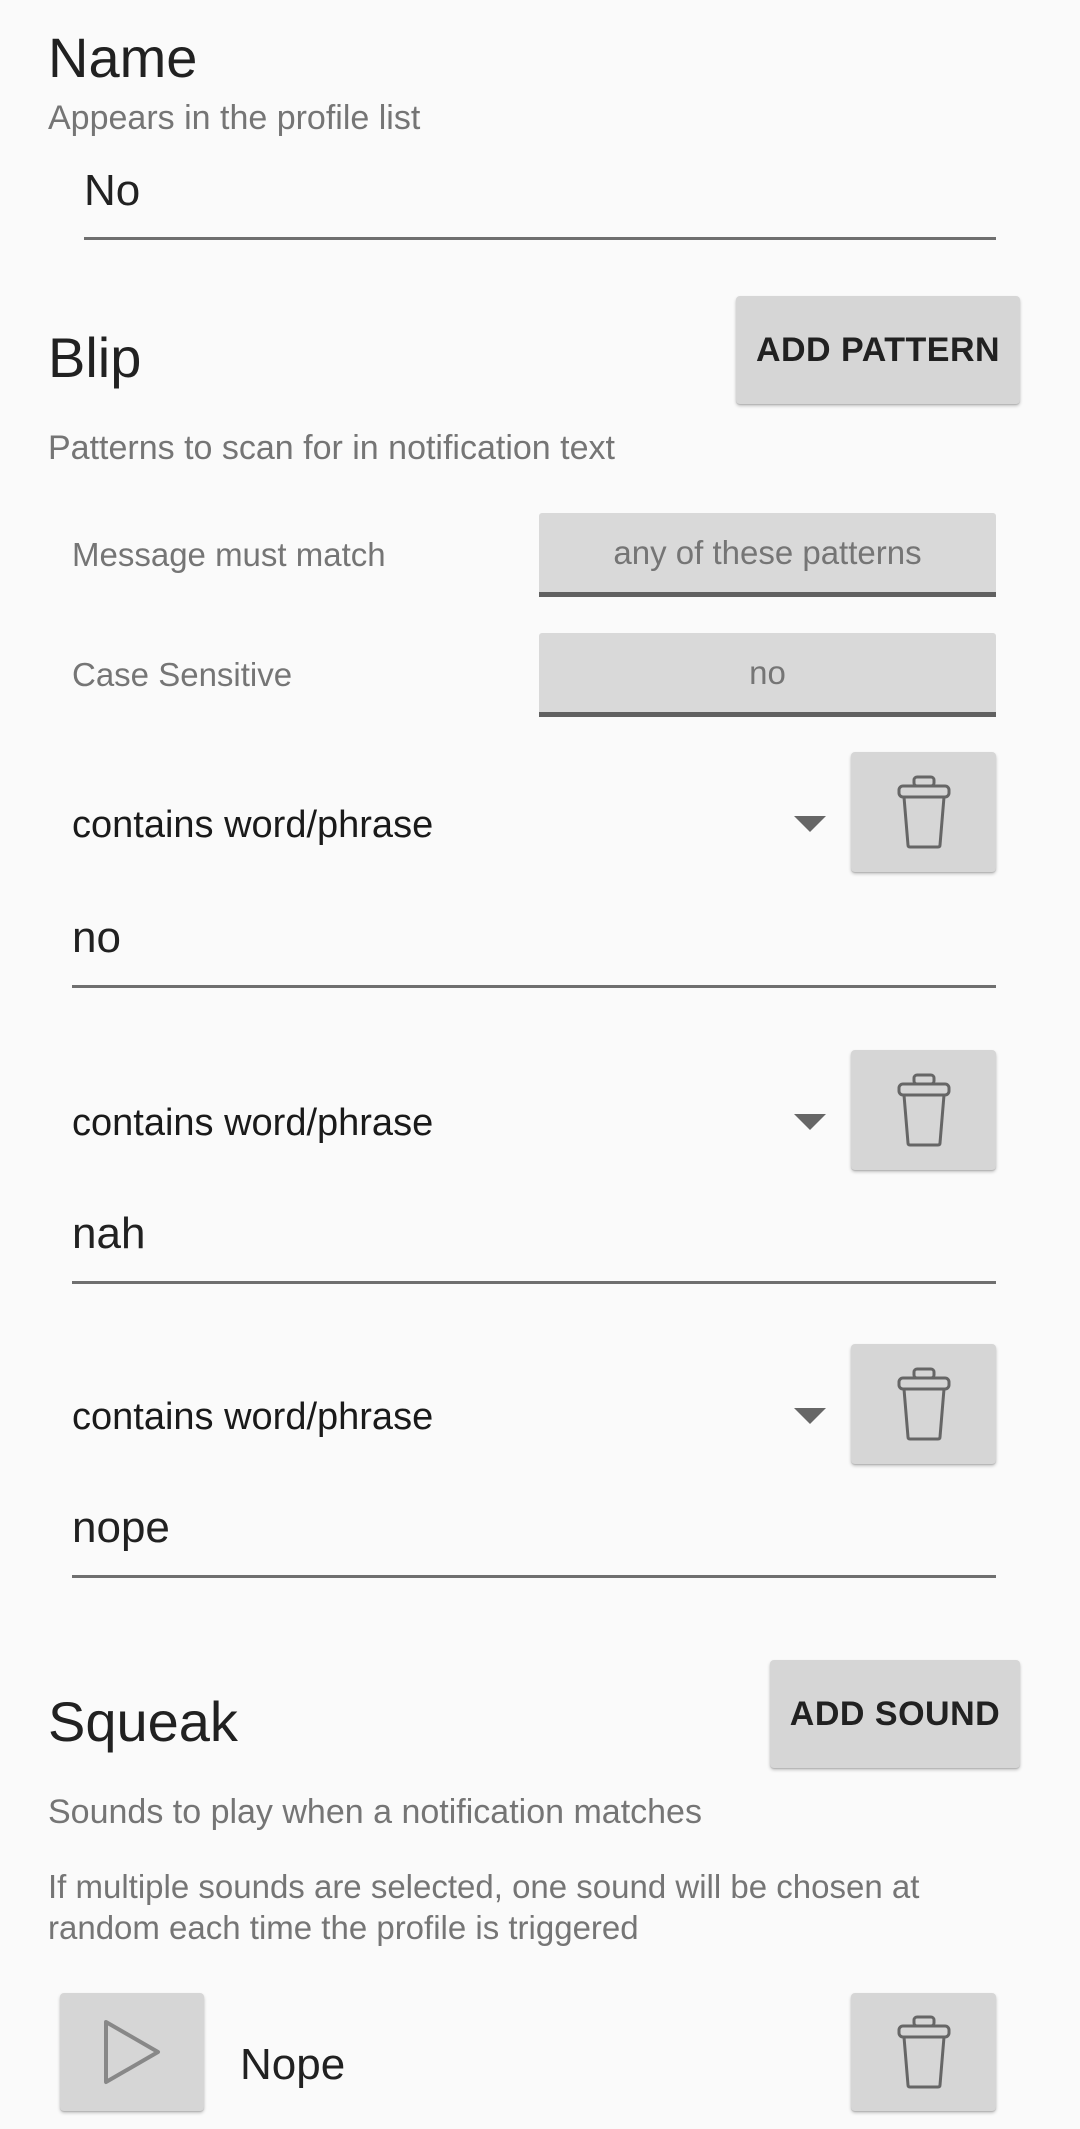 Image resolution: width=1080 pixels, height=2129 pixels. Describe the element at coordinates (452, 827) in the screenshot. I see `pattern-type-dropdown-1: contains word/phrase` at that location.